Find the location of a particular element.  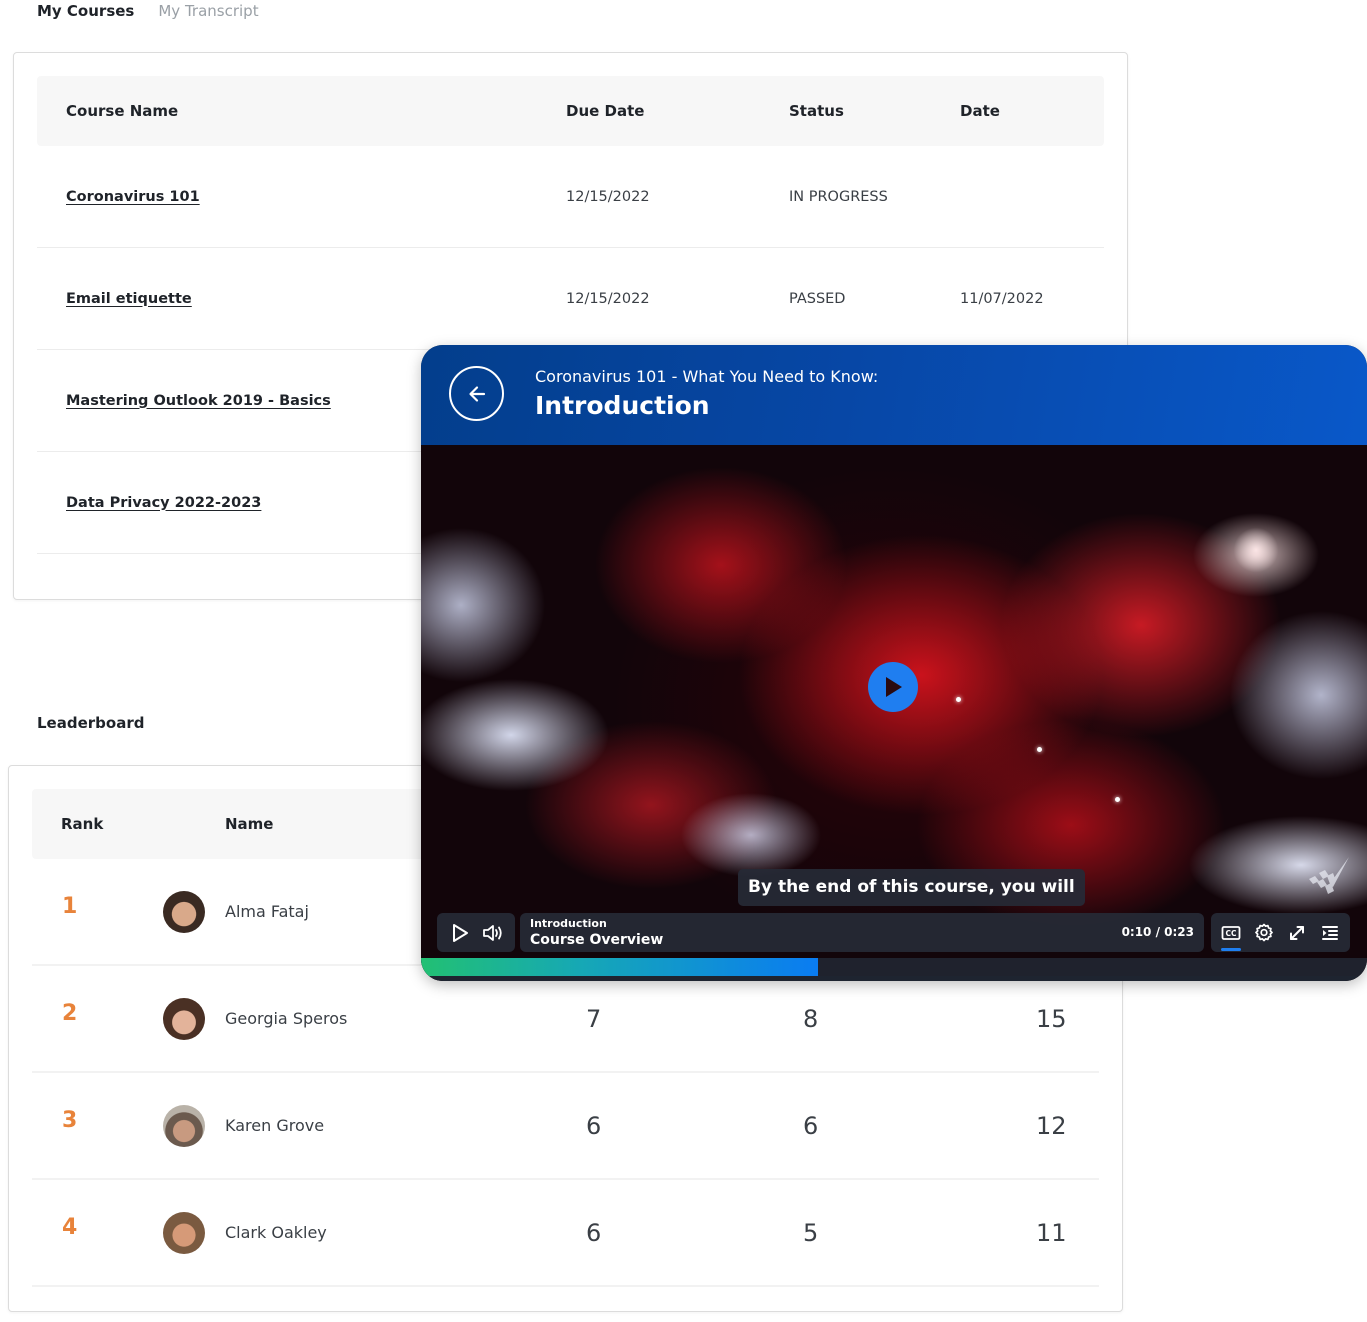

settings-button is located at coordinates (1264, 933).